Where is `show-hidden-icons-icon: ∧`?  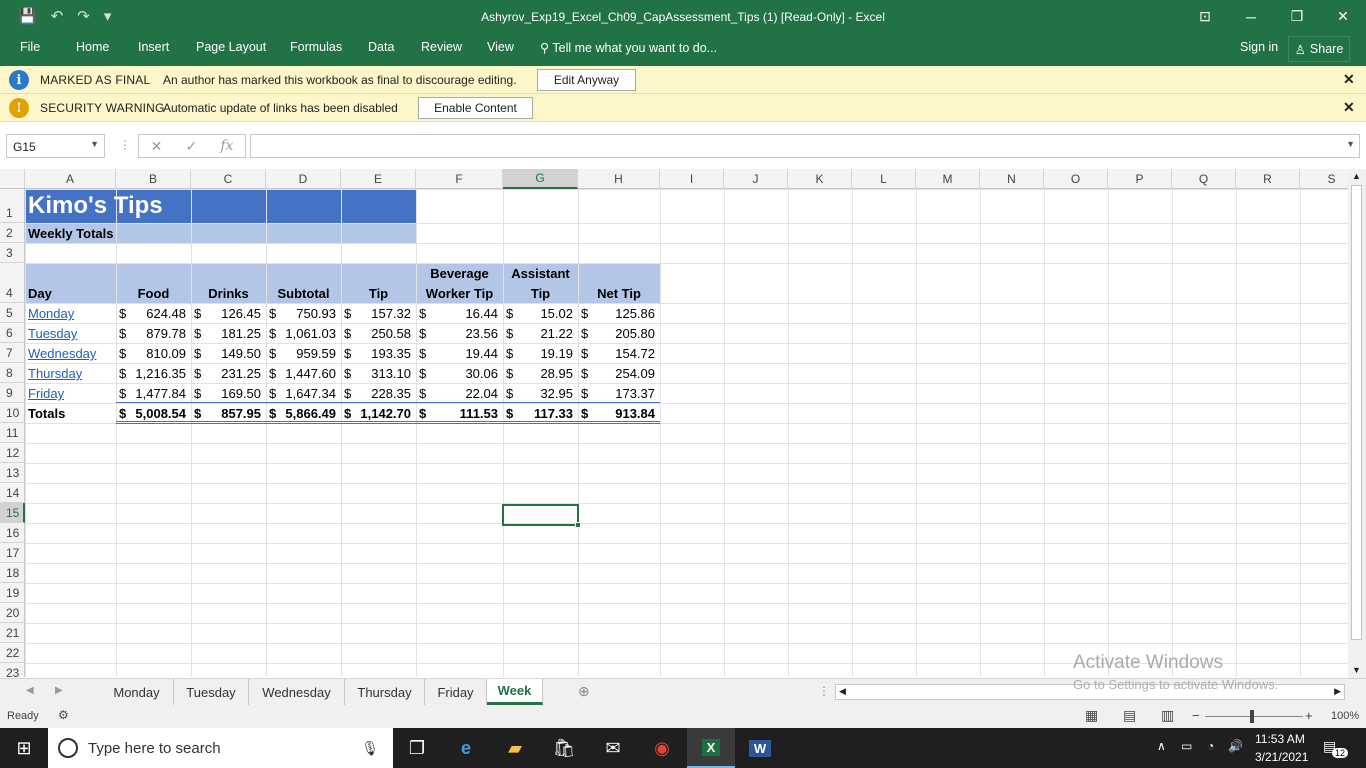 show-hidden-icons-icon: ∧ is located at coordinates (1161, 746).